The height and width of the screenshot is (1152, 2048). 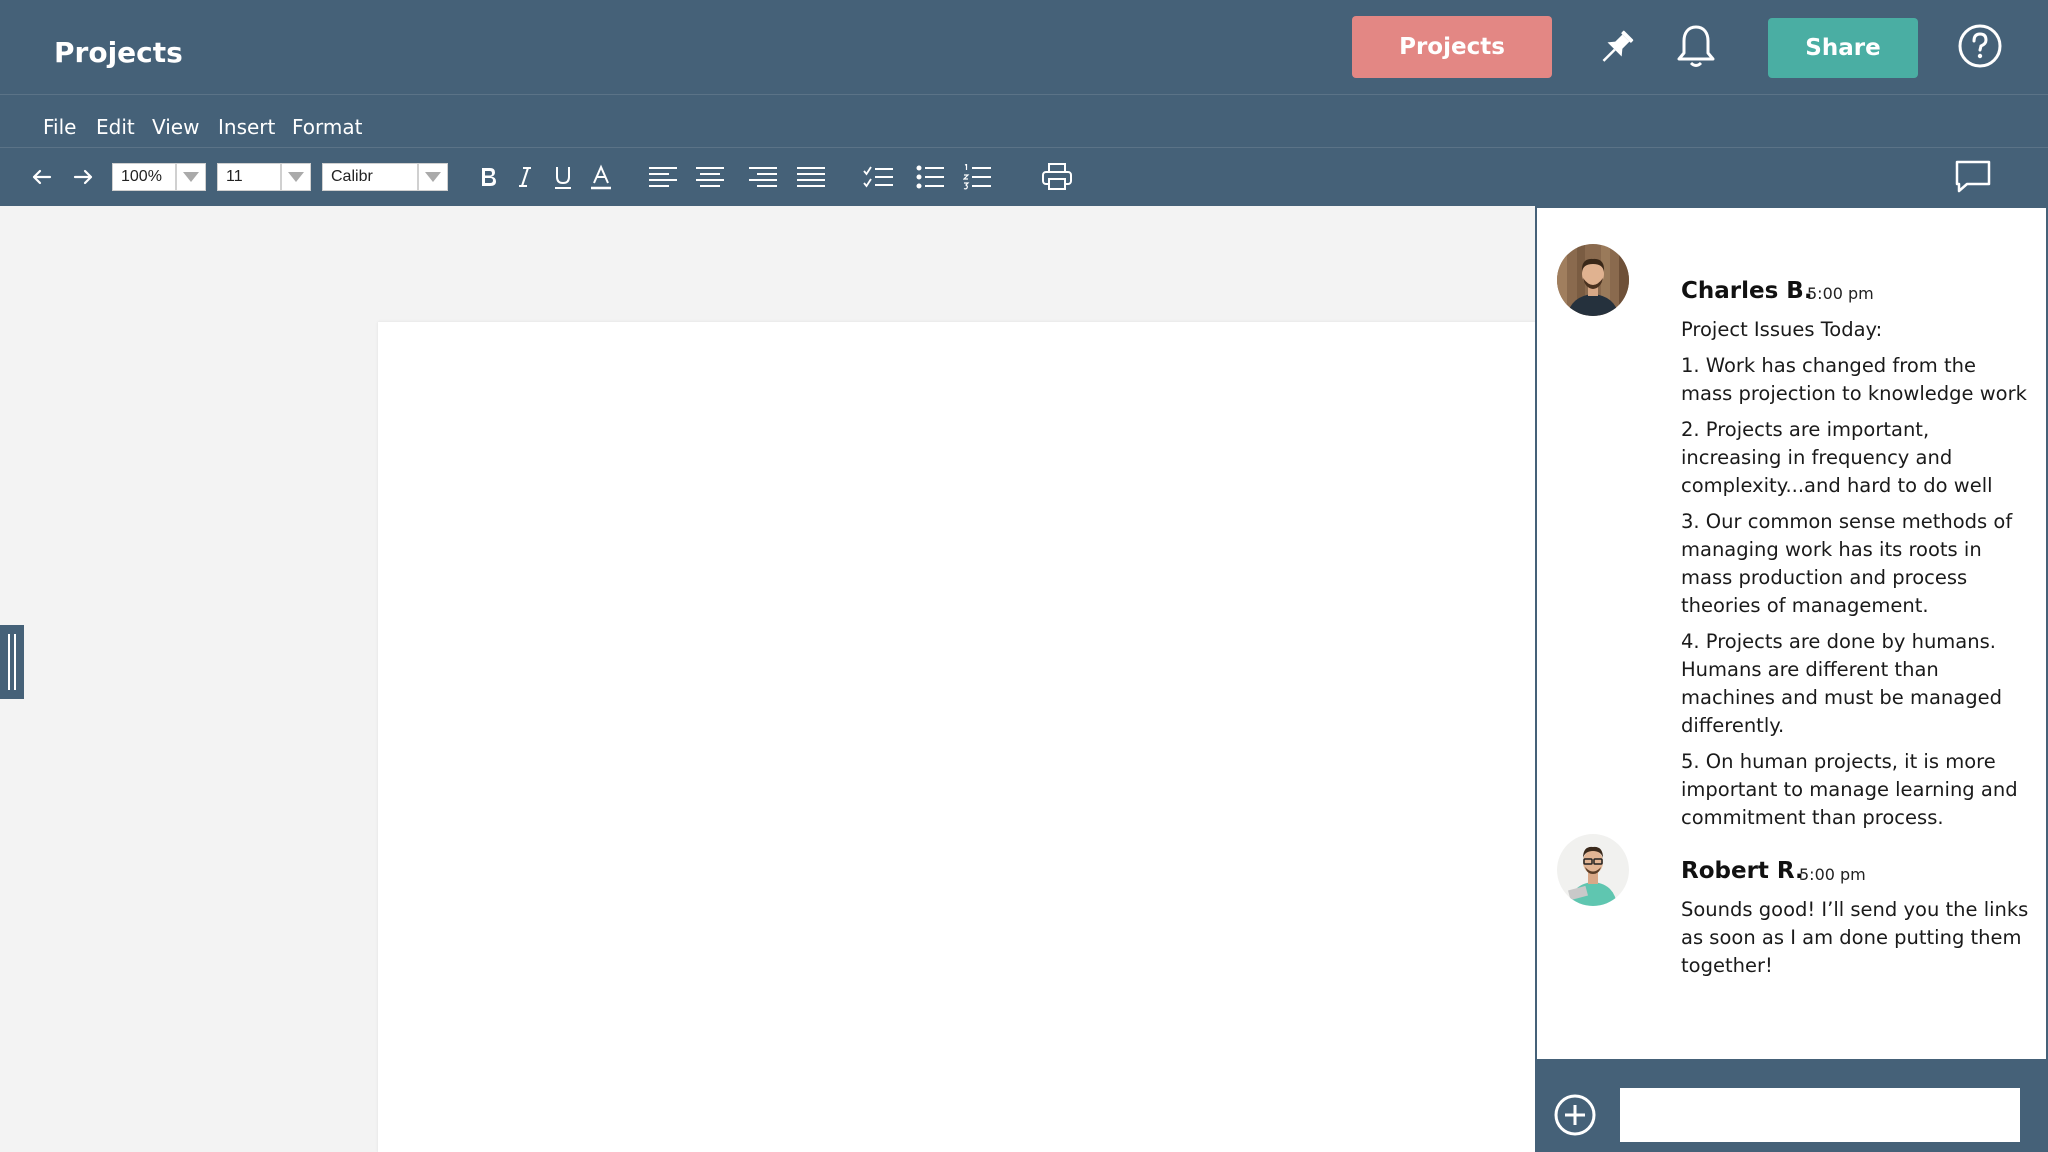 I want to click on comment-input, so click(x=1820, y=1115).